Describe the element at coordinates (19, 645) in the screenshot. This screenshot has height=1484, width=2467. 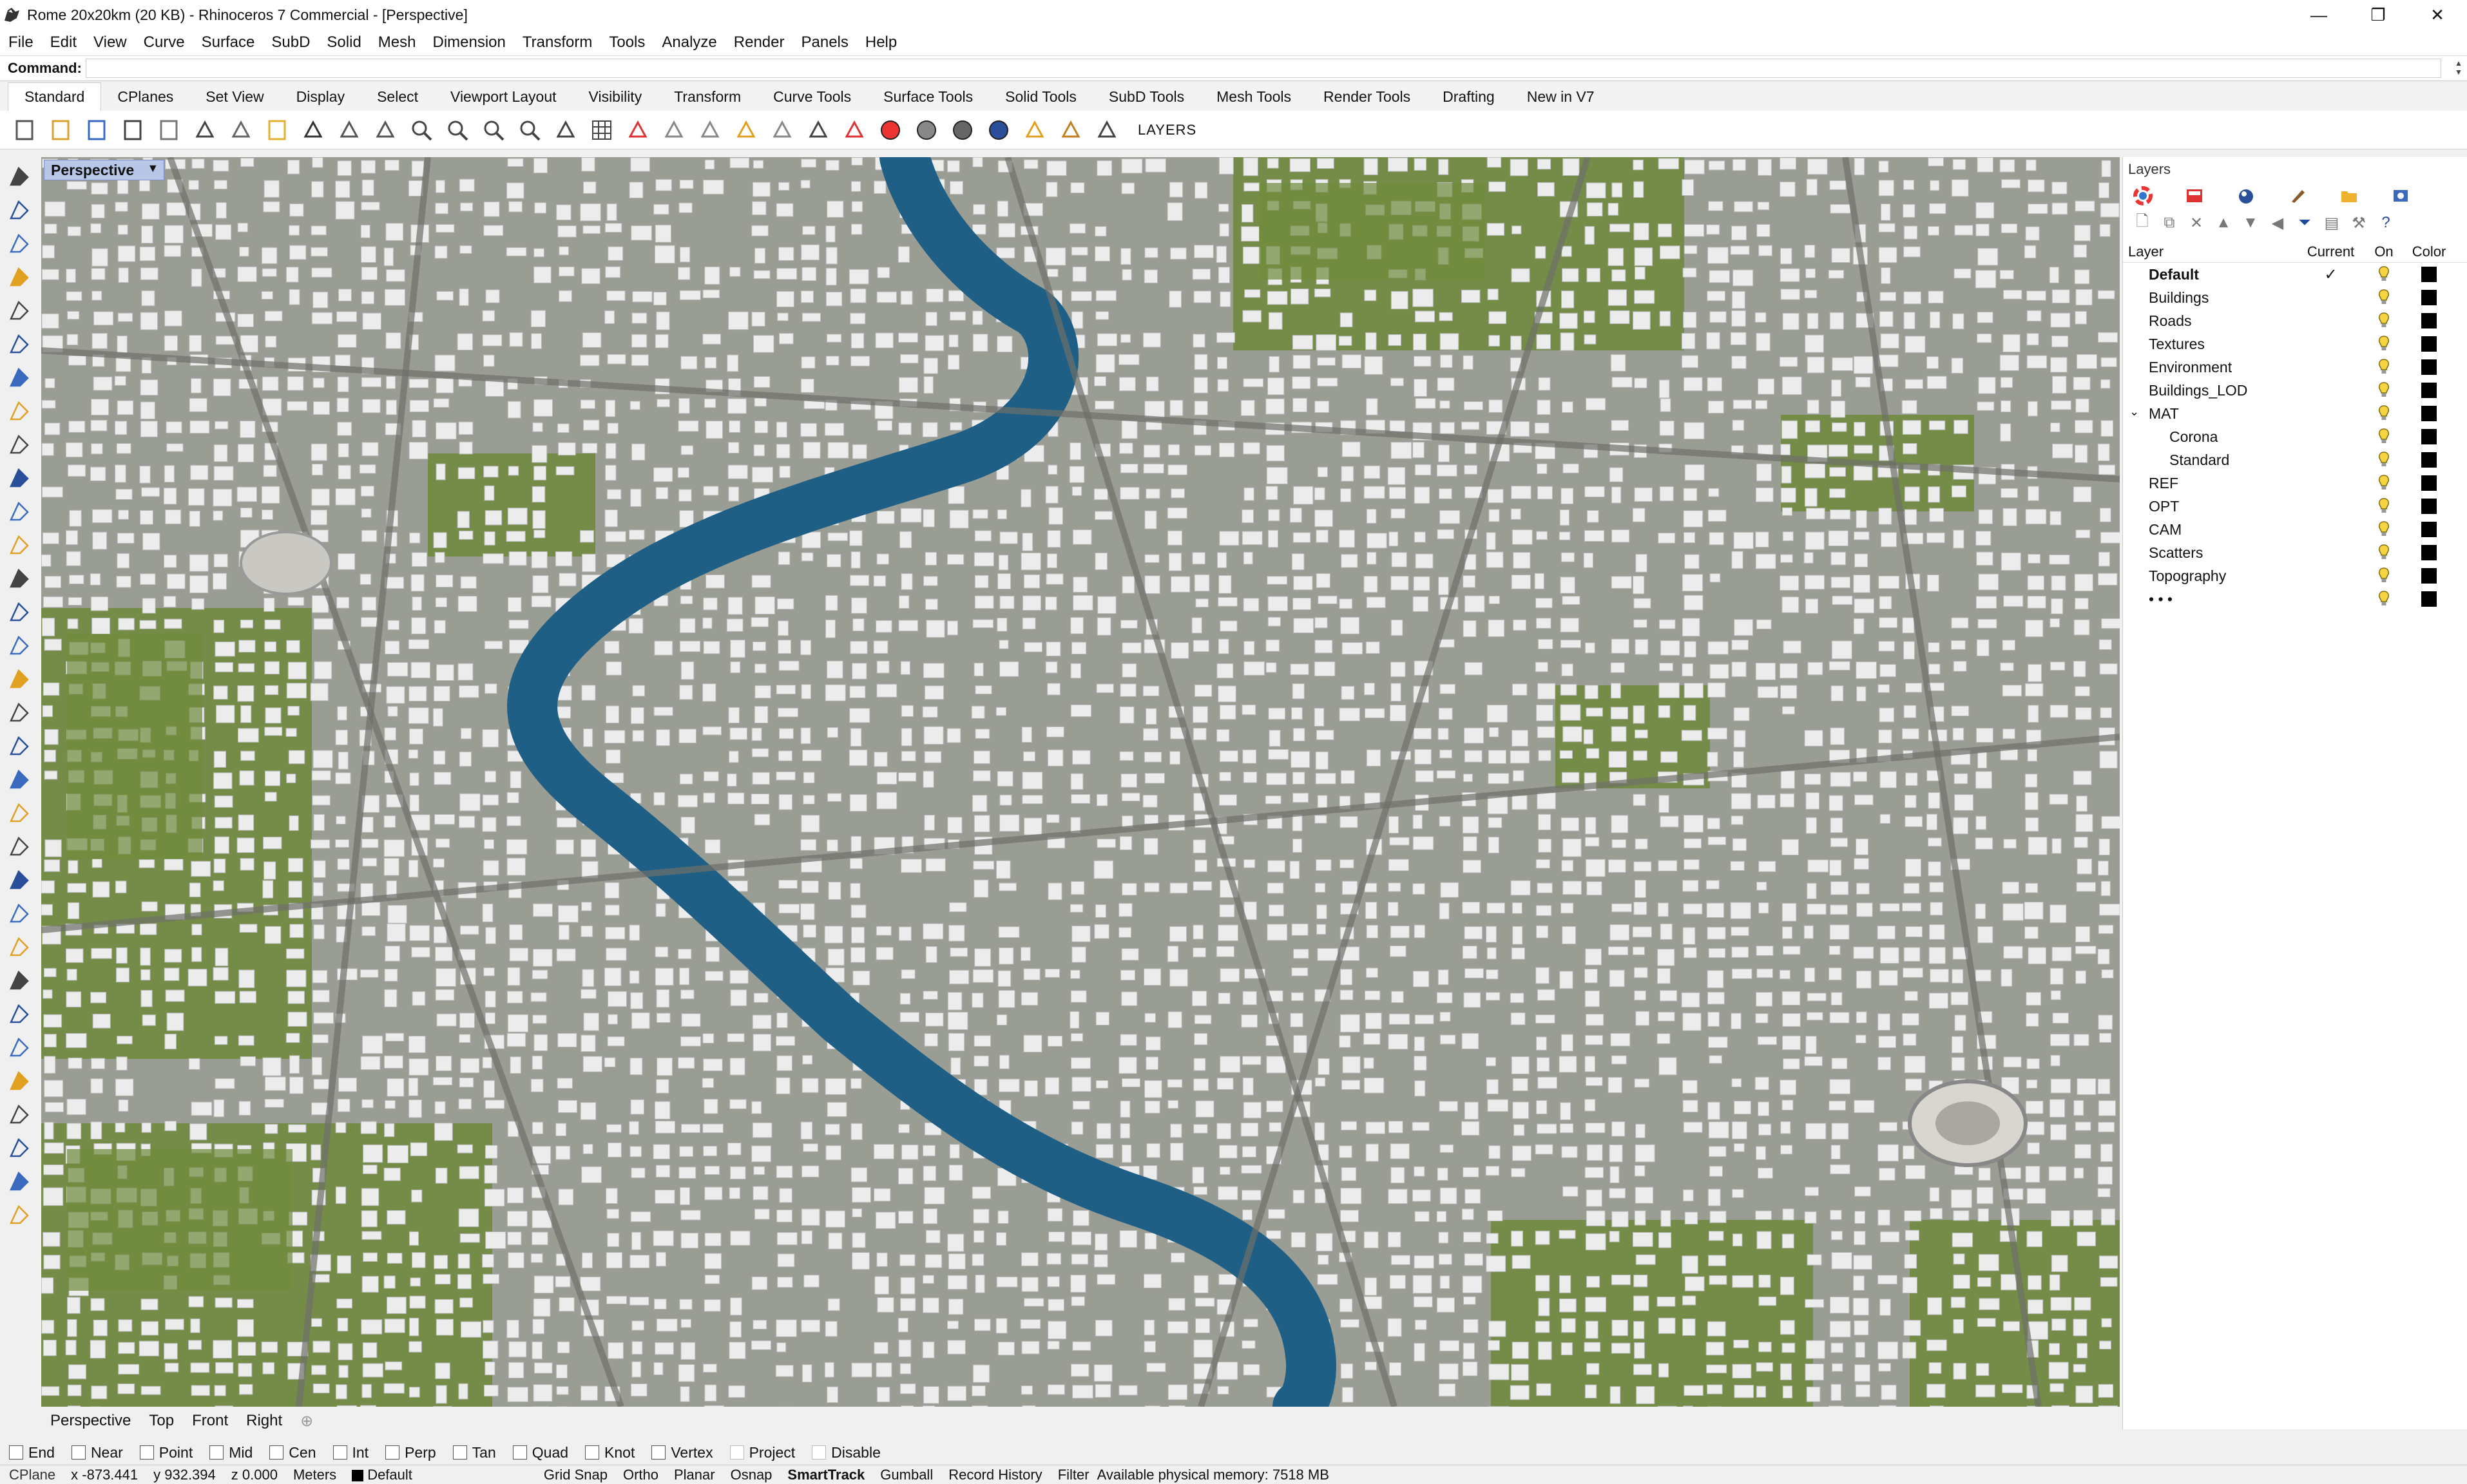
I see `cylinder-icon` at that location.